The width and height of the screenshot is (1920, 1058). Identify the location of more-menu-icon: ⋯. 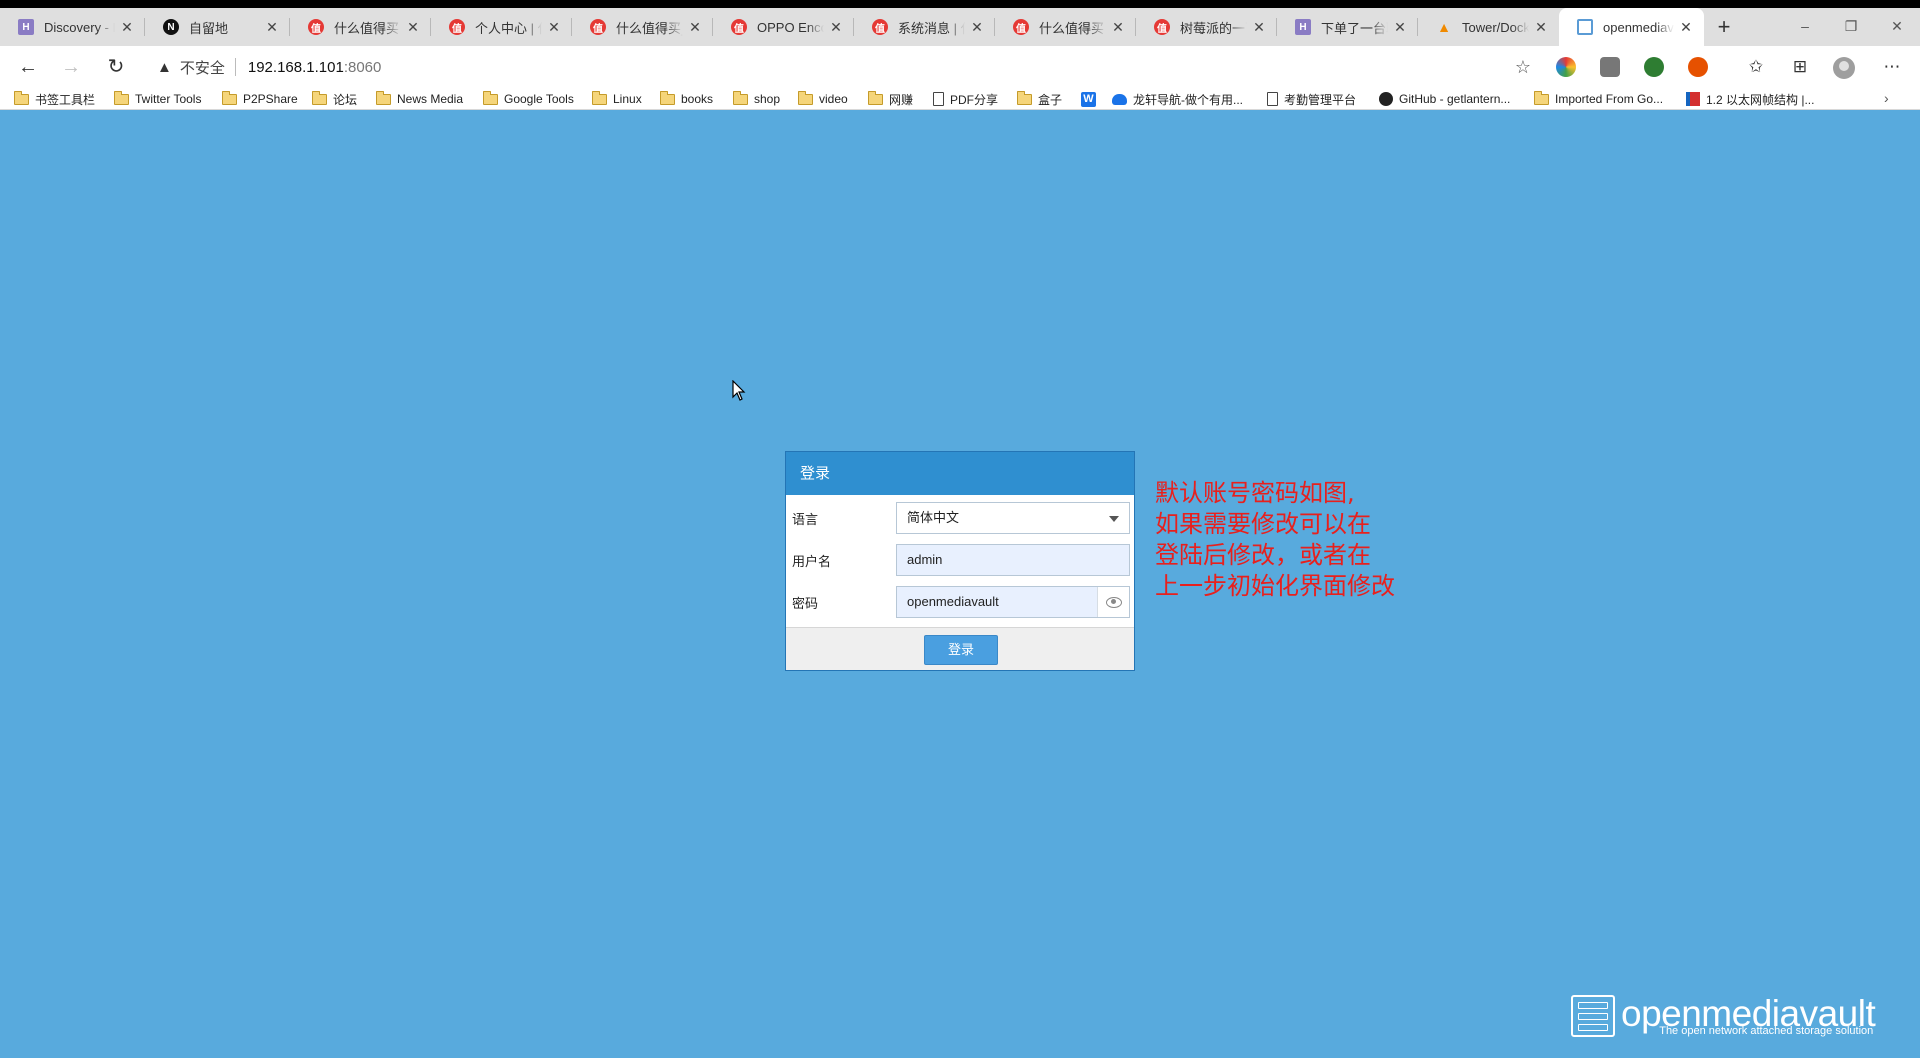
(1892, 67).